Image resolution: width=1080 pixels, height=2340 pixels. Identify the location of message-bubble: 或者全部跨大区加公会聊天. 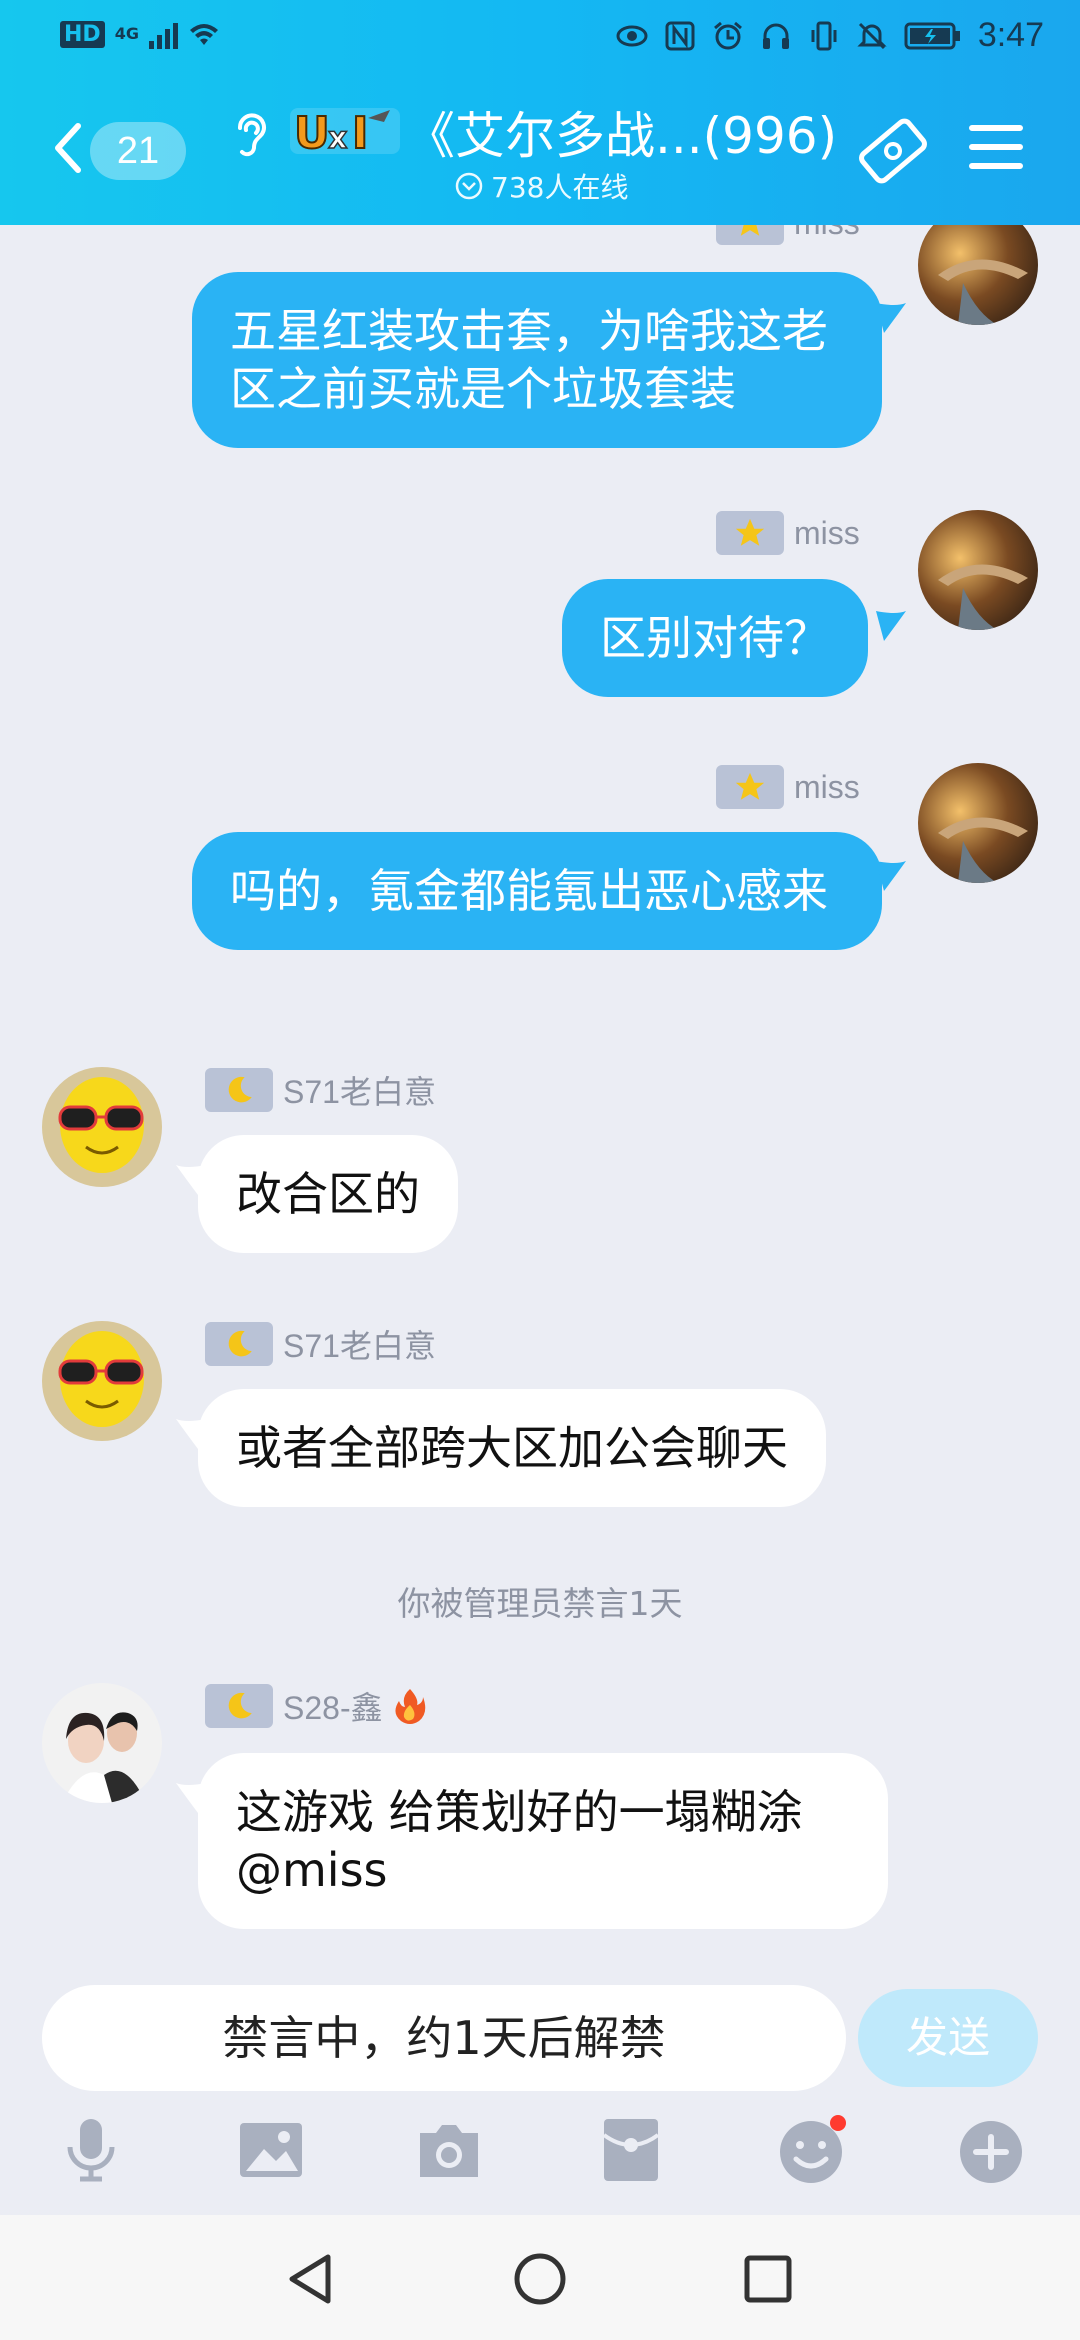
(512, 1448).